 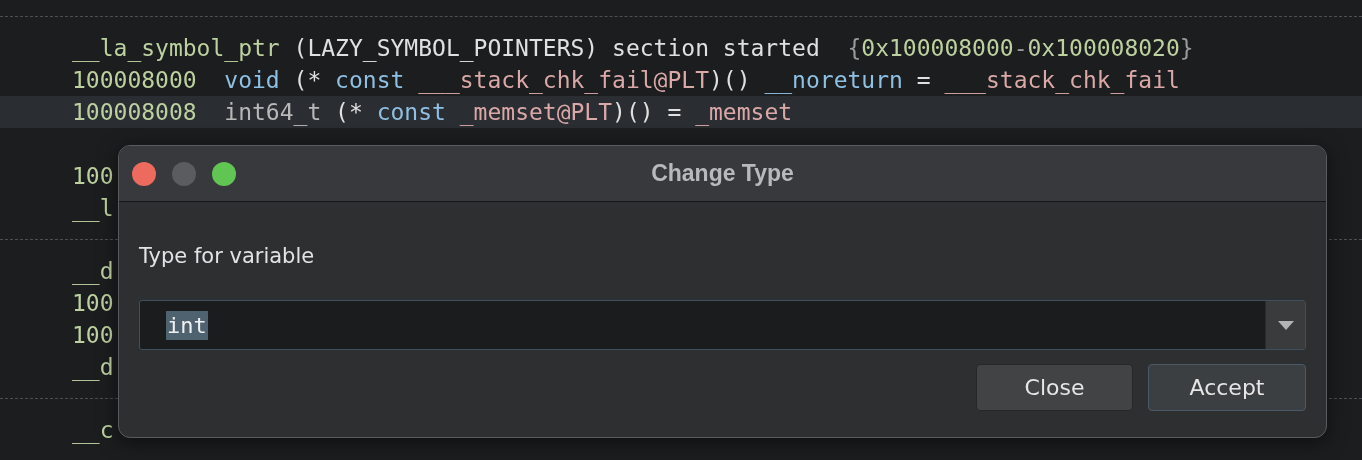 I want to click on field-label: Type for variable, so click(x=227, y=256).